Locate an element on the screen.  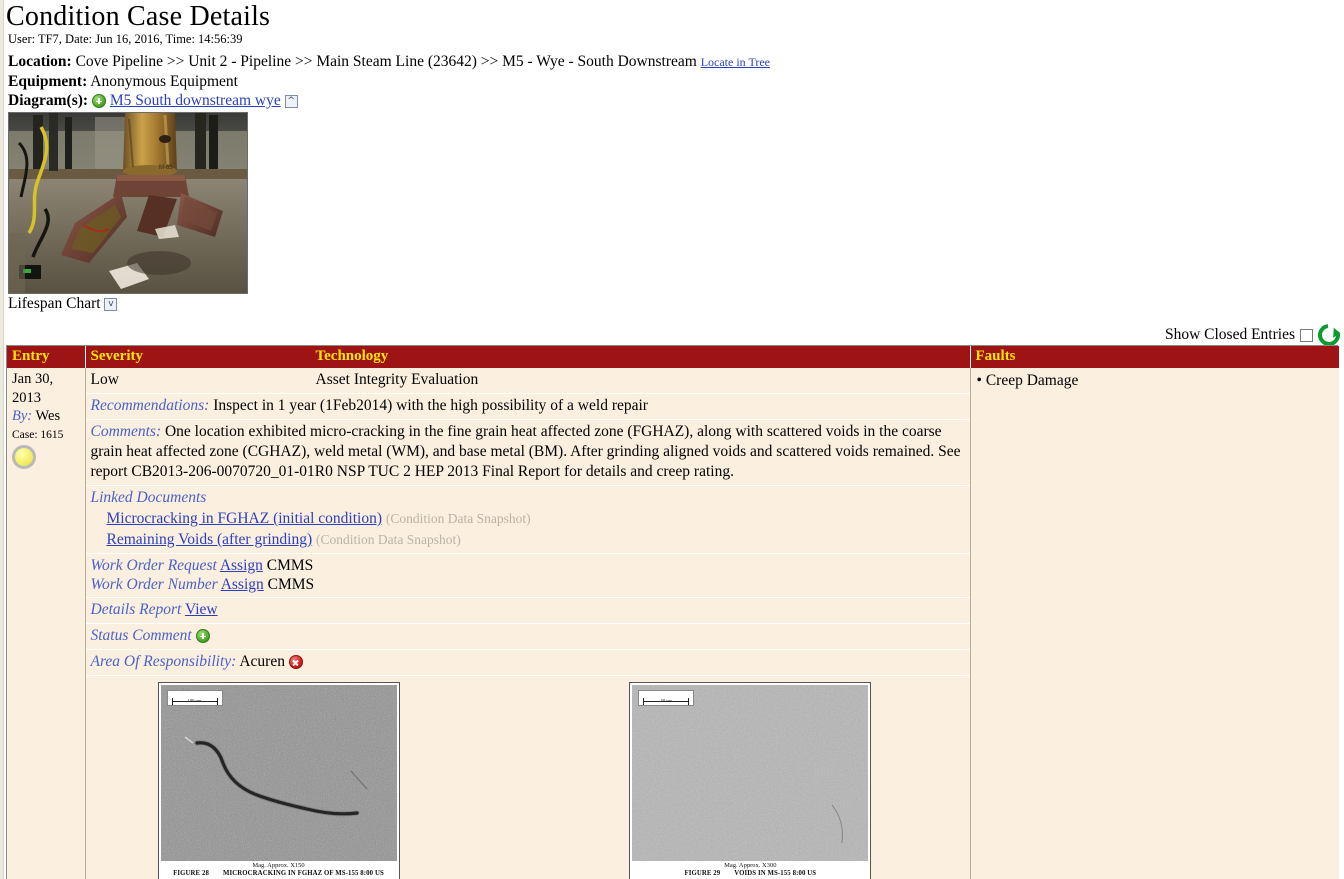
micrograph-2-figure-no: FIGURE 29 is located at coordinates (702, 873).